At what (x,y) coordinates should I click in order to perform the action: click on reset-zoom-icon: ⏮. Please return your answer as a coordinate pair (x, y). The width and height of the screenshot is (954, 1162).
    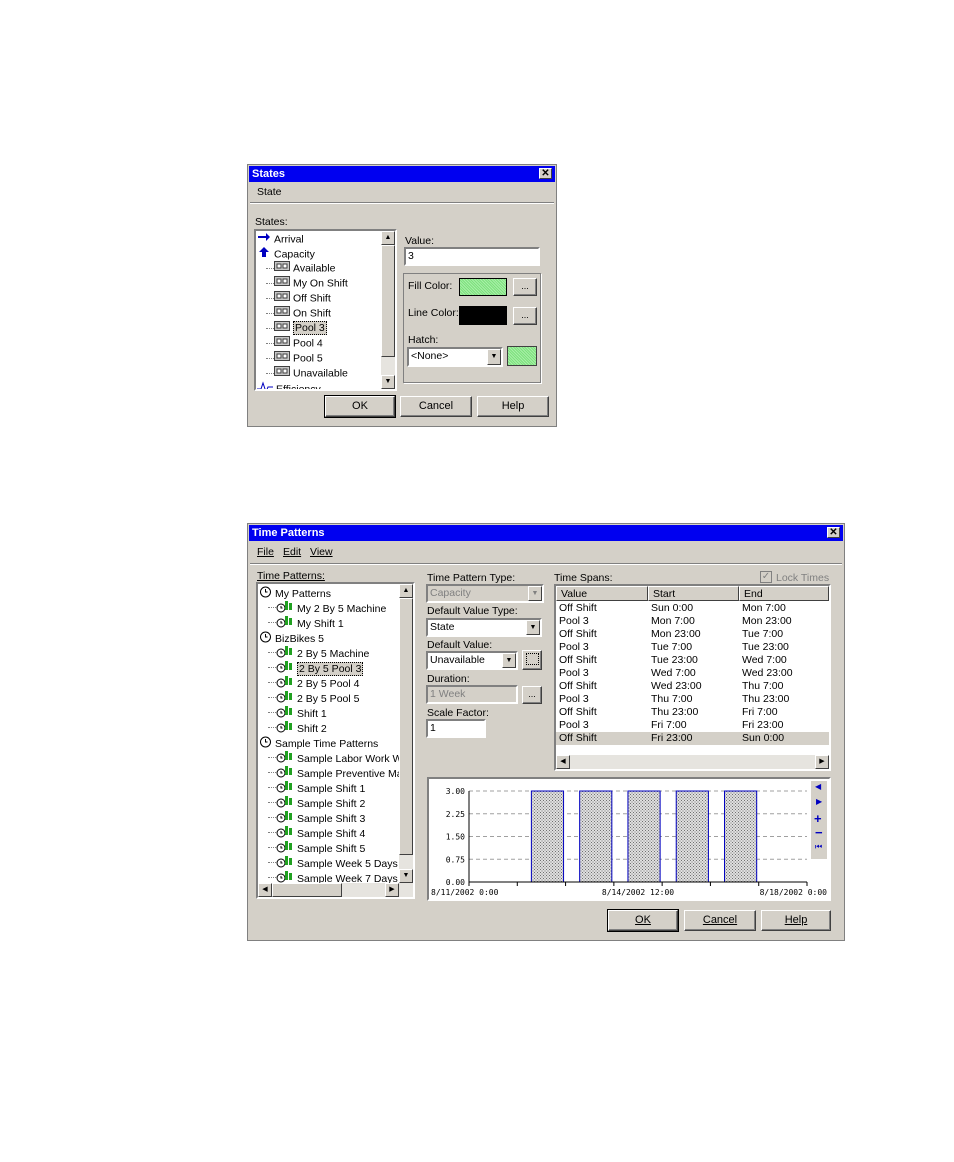
    Looking at the image, I should click on (818, 847).